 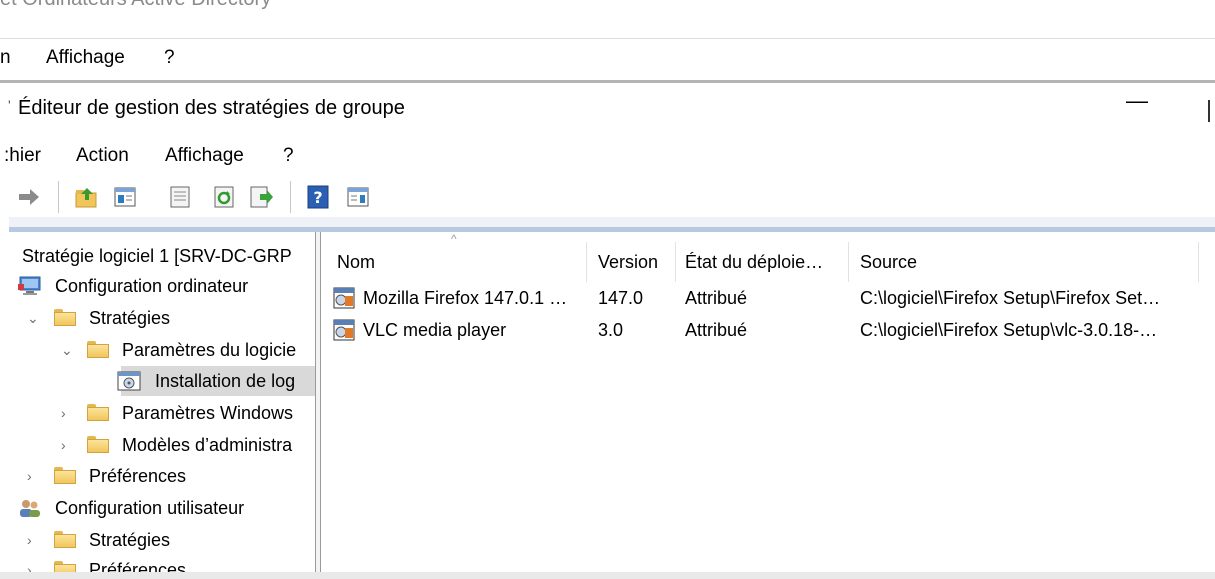 What do you see at coordinates (358, 197) in the screenshot?
I see `show-hide-action-pane-icon` at bounding box center [358, 197].